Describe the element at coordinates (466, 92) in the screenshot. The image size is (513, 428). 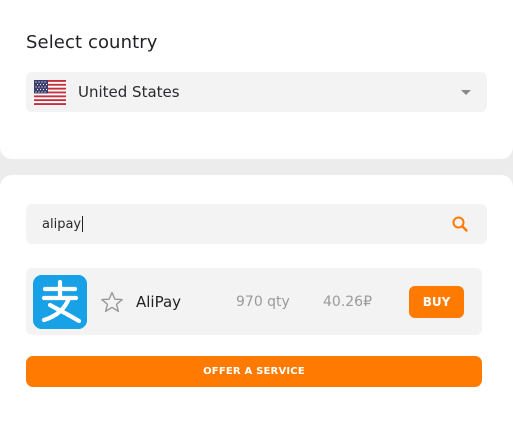
I see `chevron-down-icon` at that location.